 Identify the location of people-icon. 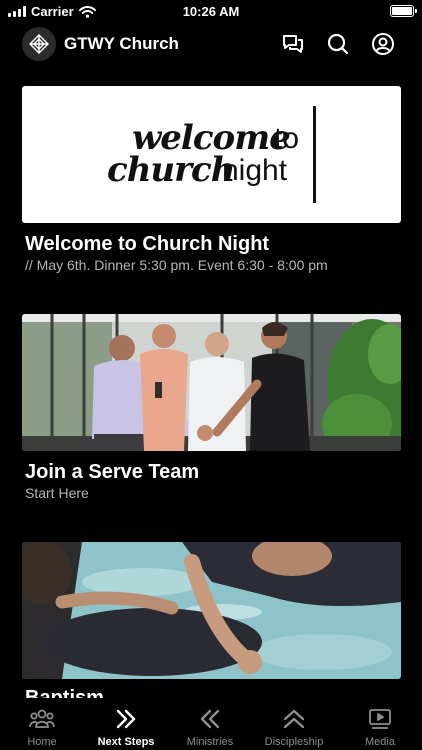
(42, 718).